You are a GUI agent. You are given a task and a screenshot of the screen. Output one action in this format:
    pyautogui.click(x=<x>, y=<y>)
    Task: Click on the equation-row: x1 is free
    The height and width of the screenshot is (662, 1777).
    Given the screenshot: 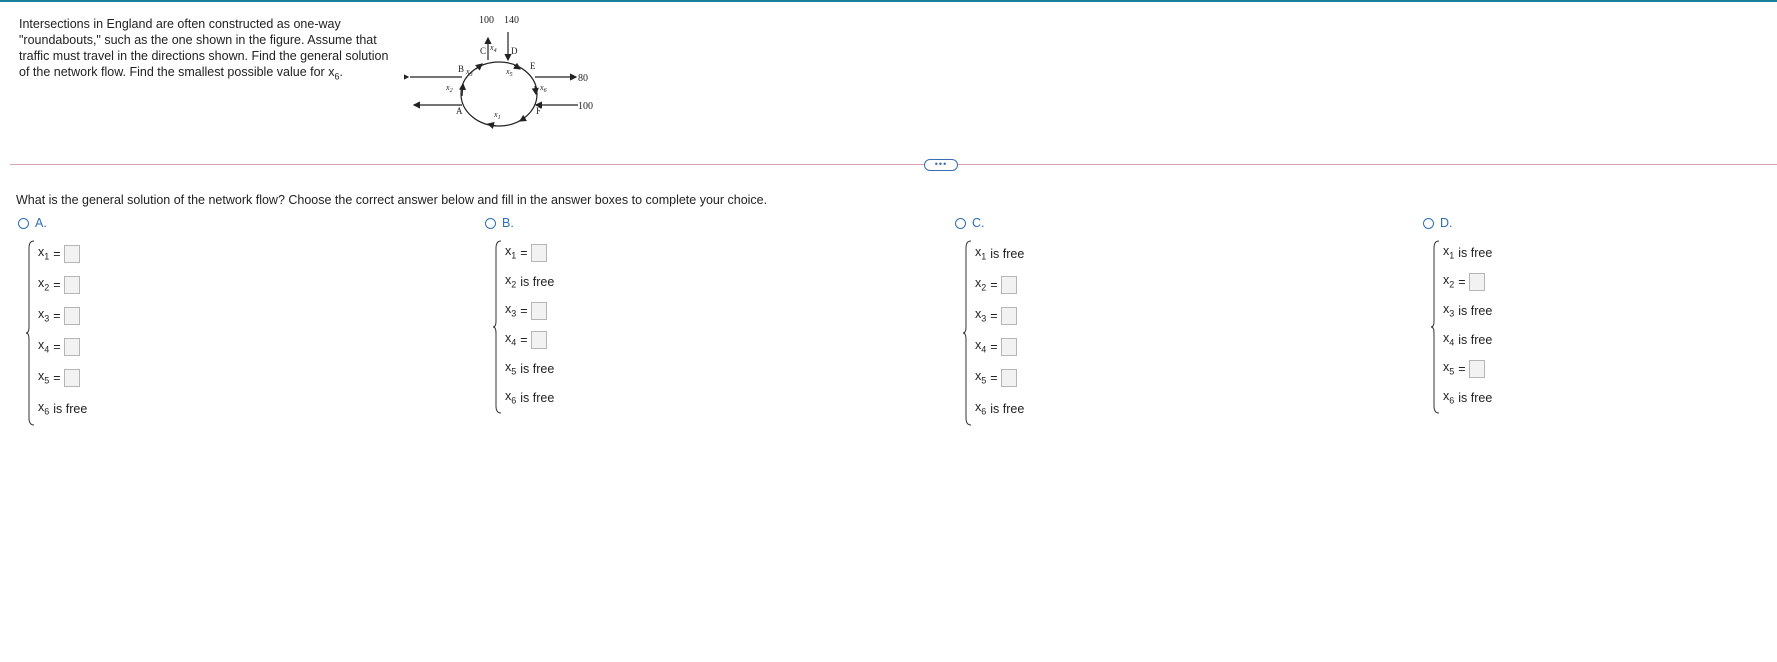 What is the action you would take?
    pyautogui.click(x=999, y=253)
    